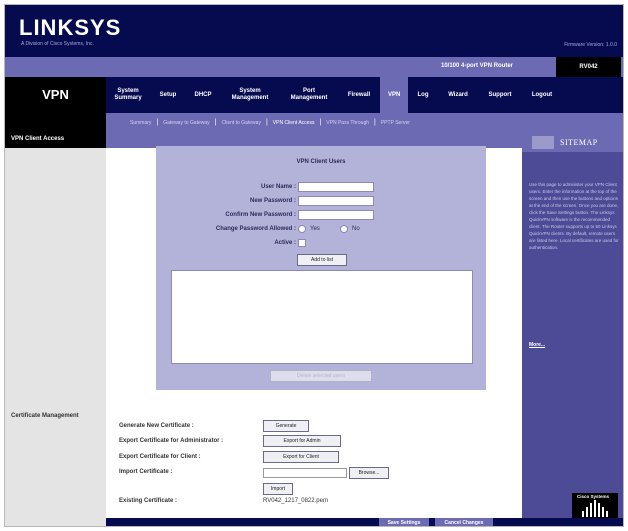  Describe the element at coordinates (305, 473) in the screenshot. I see `import-file-input` at that location.